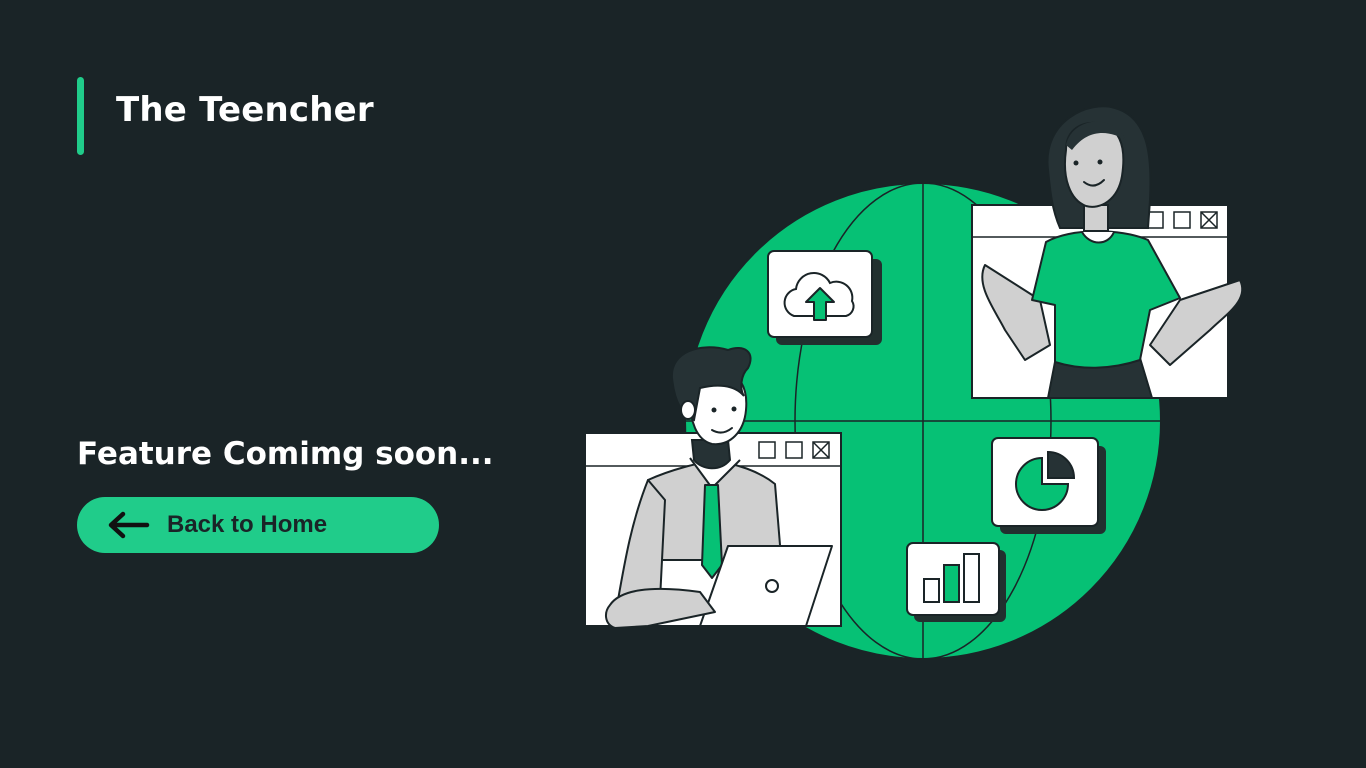  Describe the element at coordinates (824, 297) in the screenshot. I see `cloud-upload-card` at that location.